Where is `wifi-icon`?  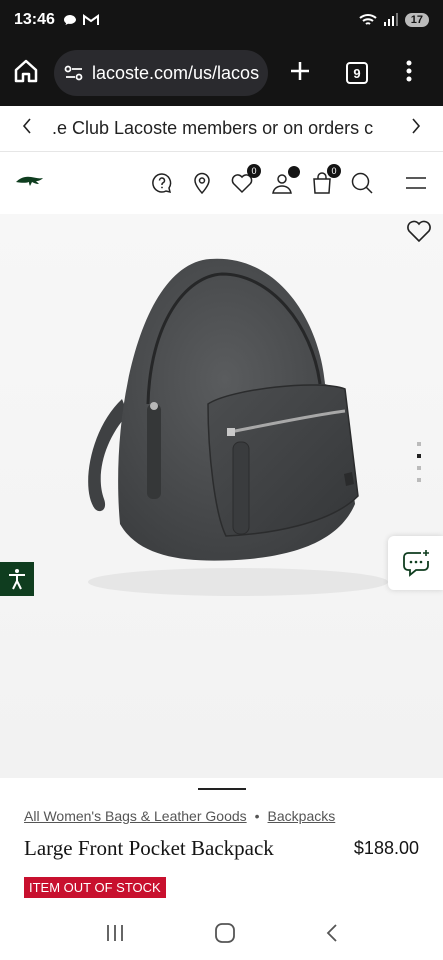
wifi-icon is located at coordinates (368, 19).